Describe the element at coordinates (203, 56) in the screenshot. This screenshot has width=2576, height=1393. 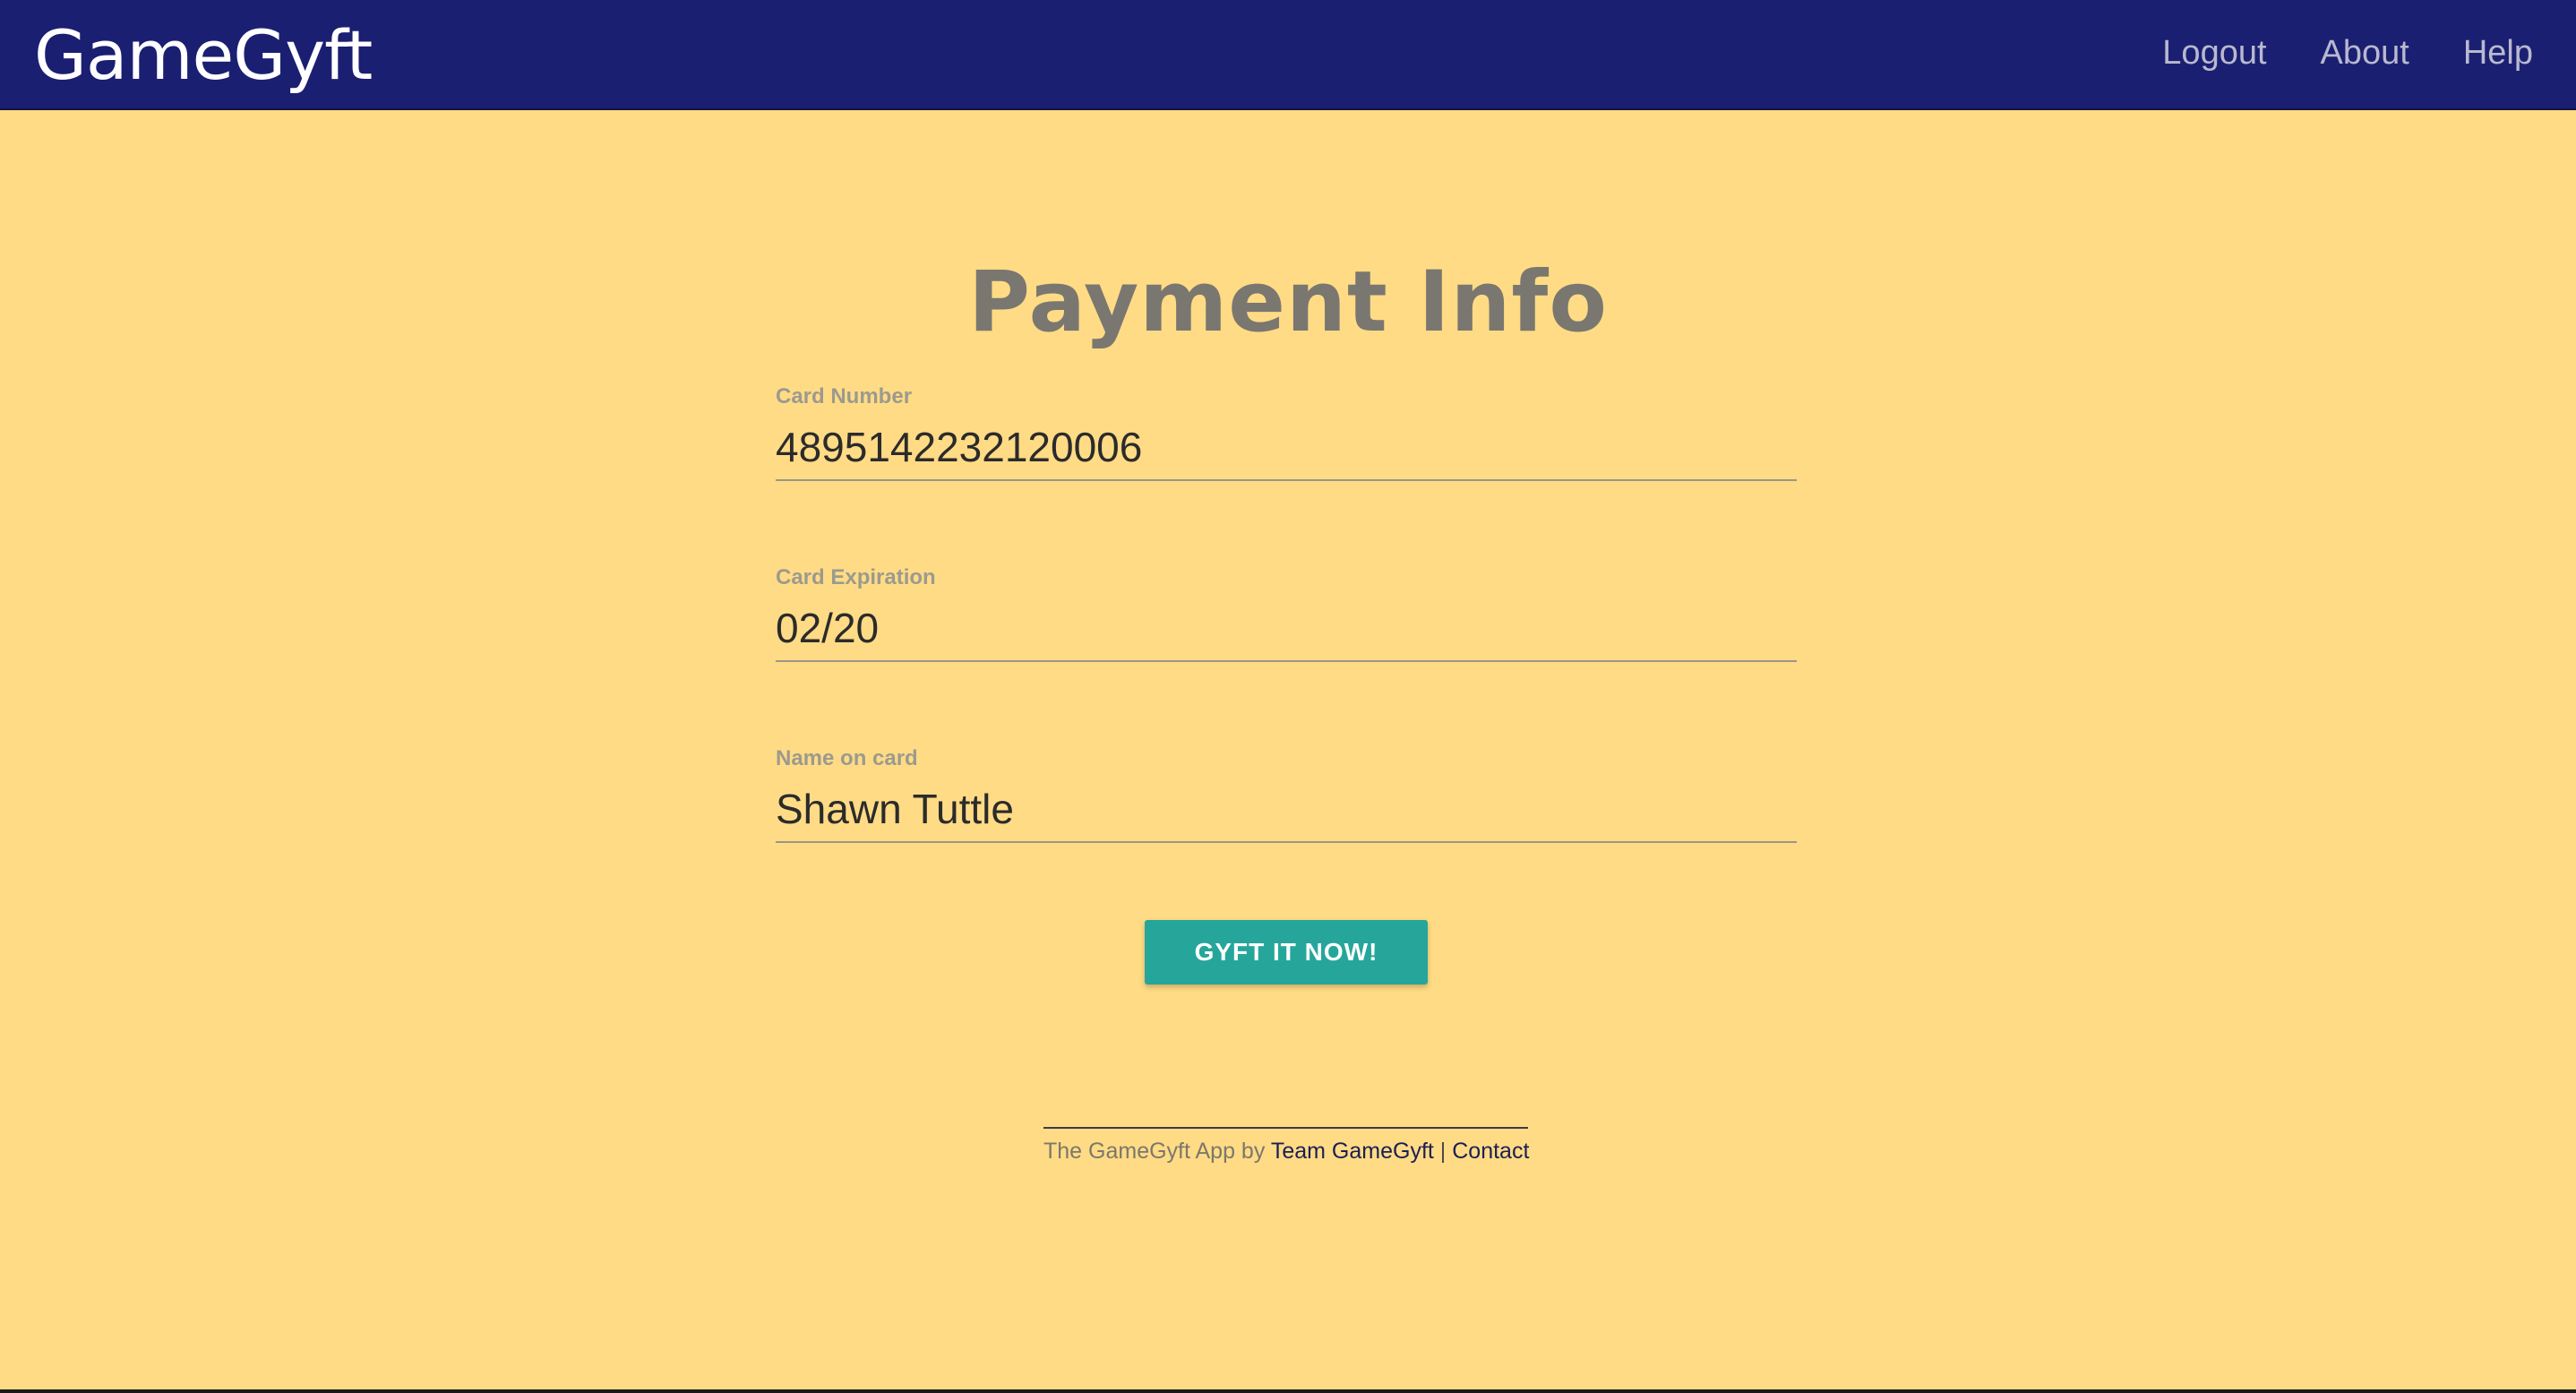
I see `brand-logo: GameGyft` at that location.